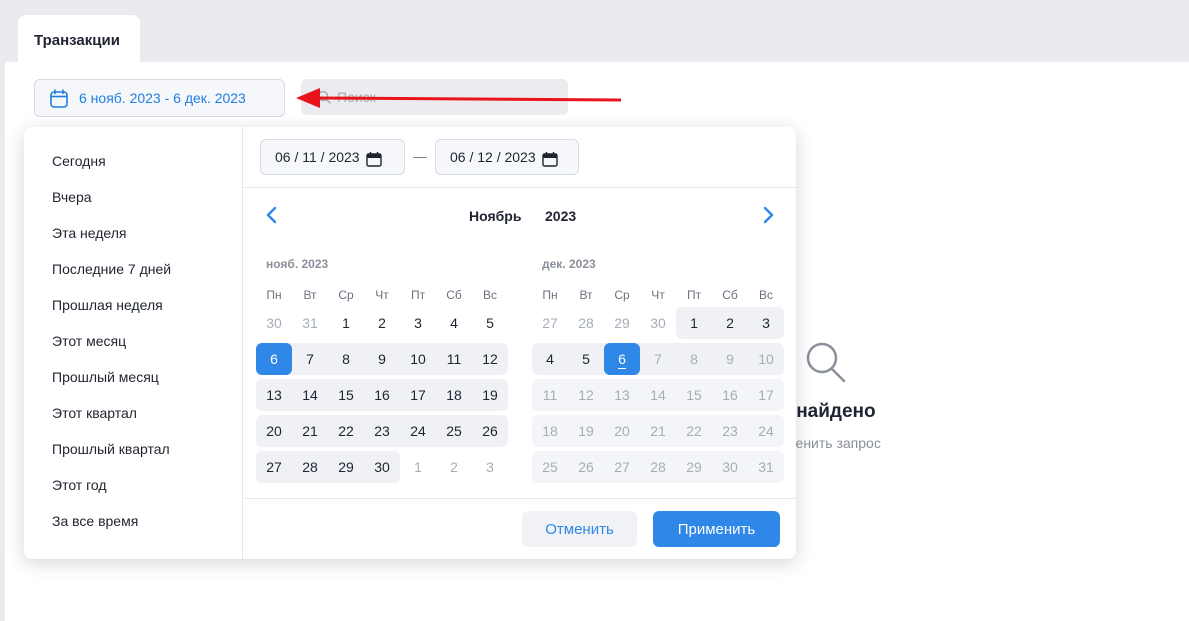 This screenshot has height=621, width=1189. I want to click on end-date-input: 06 / 12 / 2023, so click(507, 157).